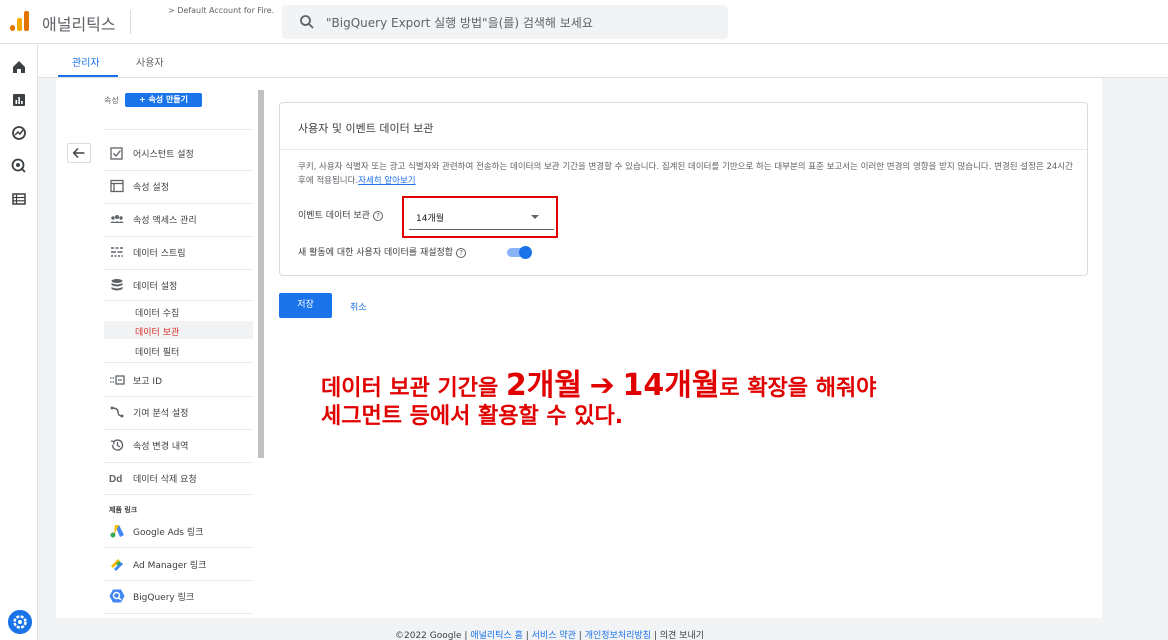 This screenshot has width=1168, height=640. I want to click on svg-text: Dd, so click(115, 479).